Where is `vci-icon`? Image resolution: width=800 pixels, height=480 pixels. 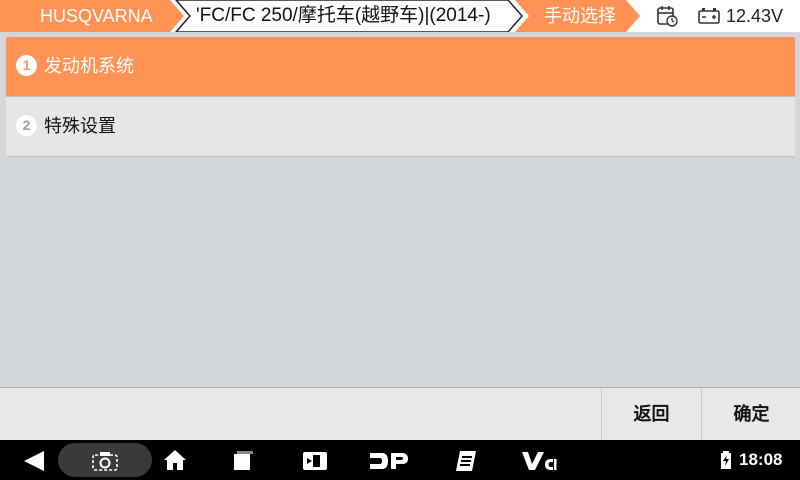
vci-icon is located at coordinates (539, 461).